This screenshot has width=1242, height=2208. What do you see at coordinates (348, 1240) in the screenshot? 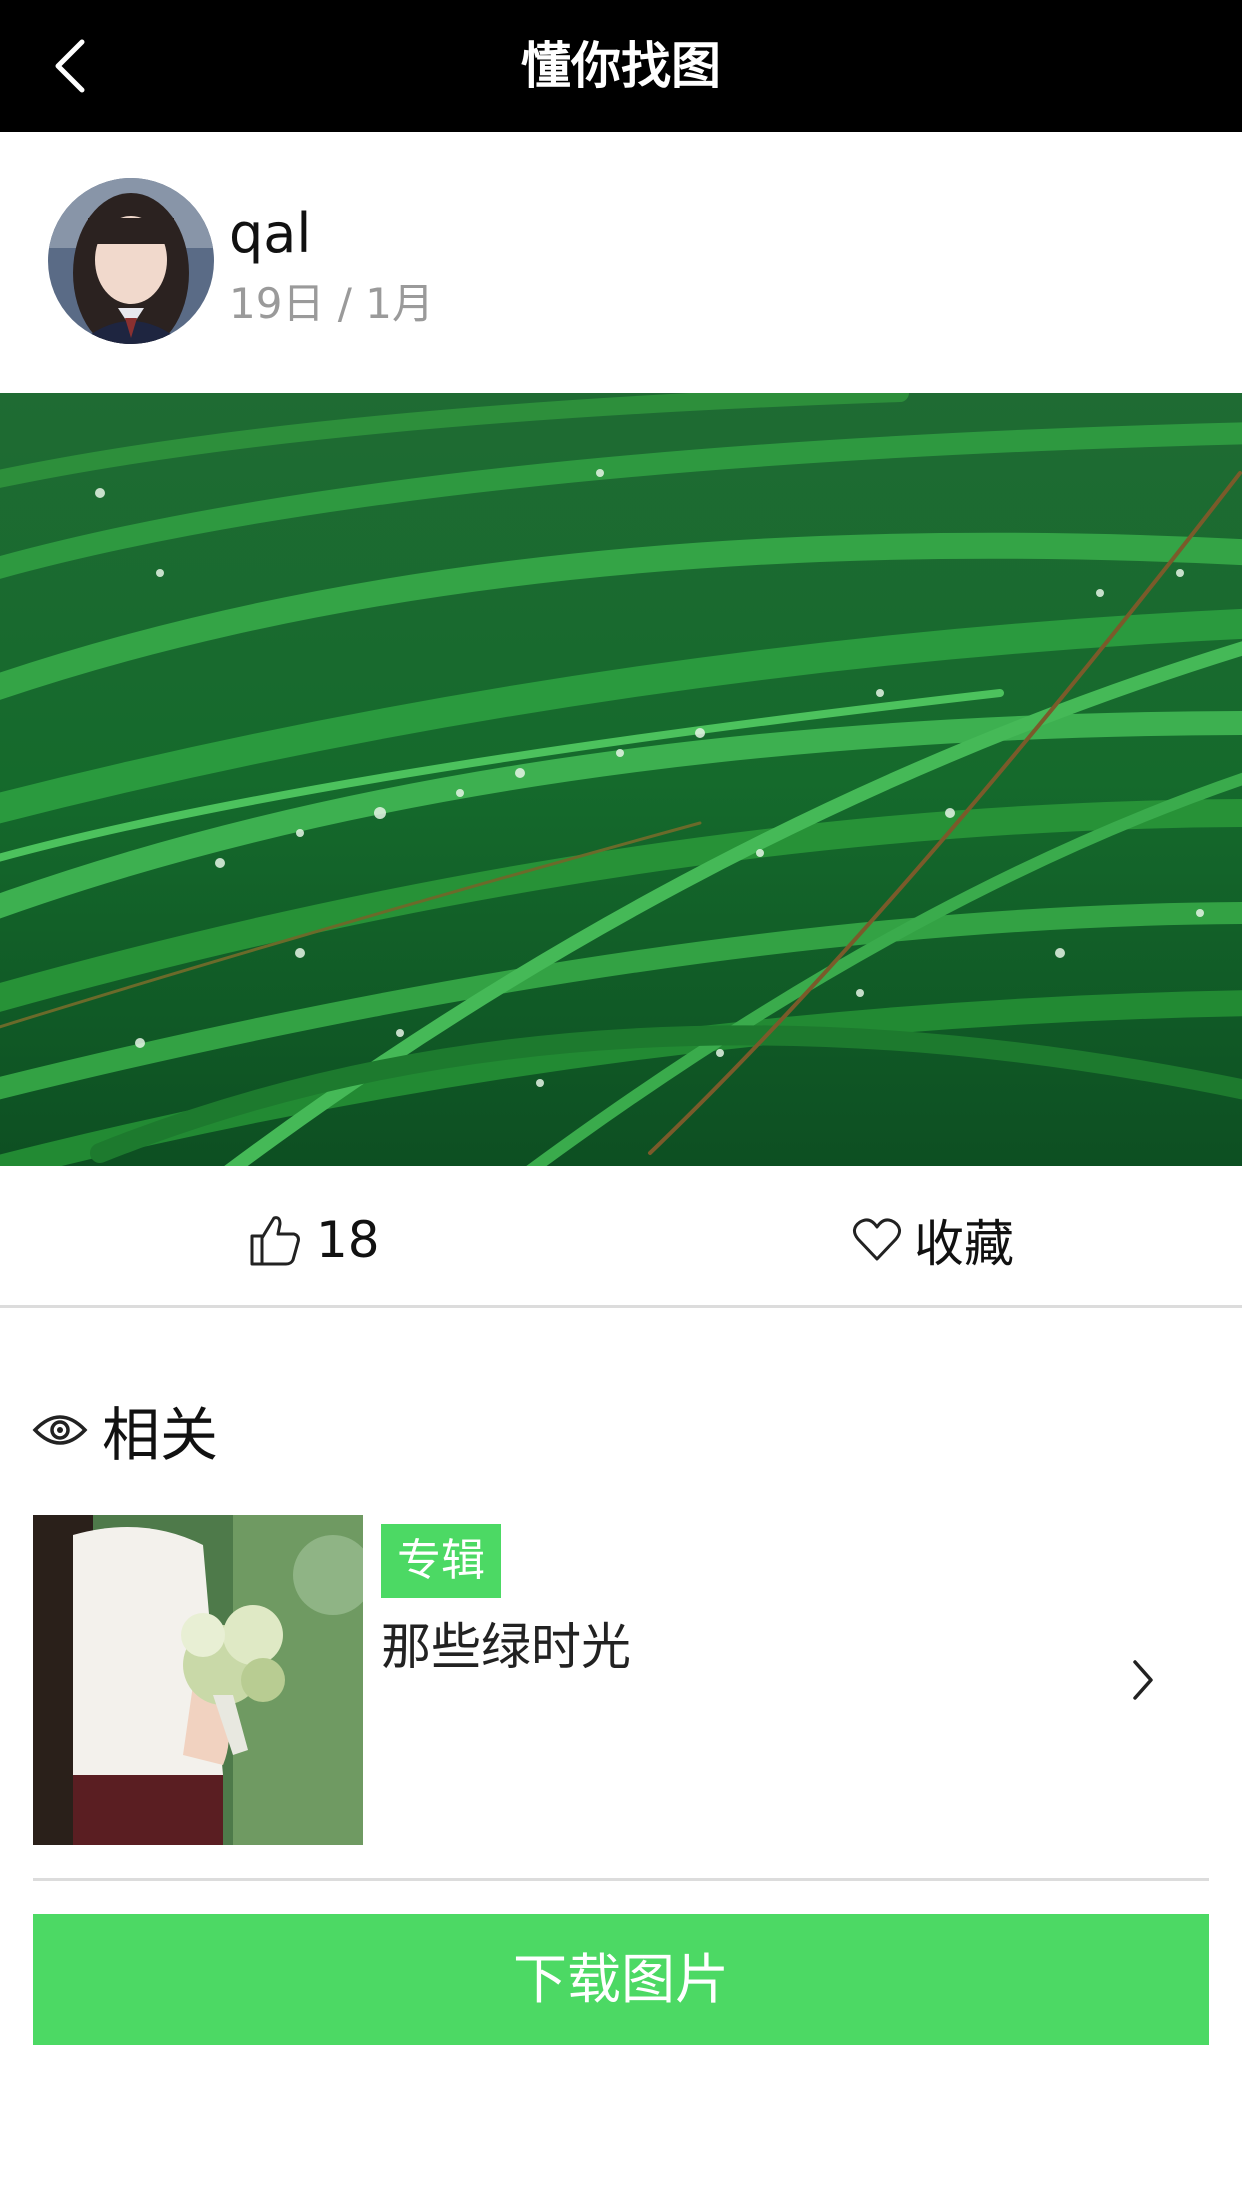
I see `like-count: 18` at bounding box center [348, 1240].